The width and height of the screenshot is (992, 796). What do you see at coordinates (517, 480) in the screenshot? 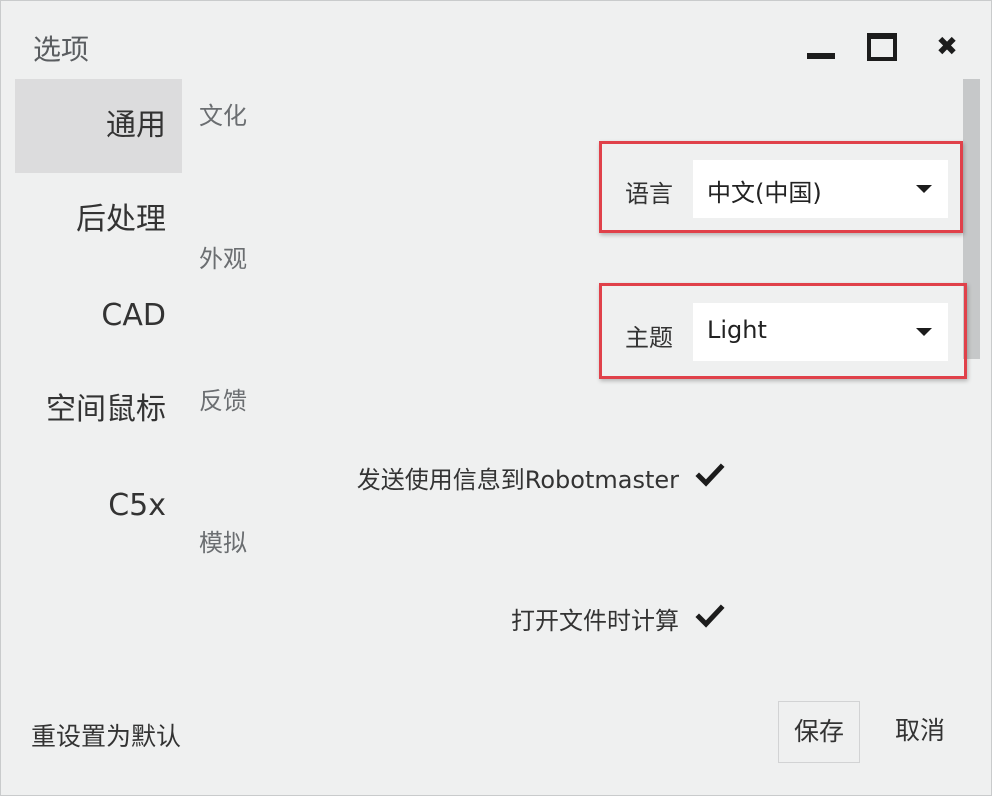
I see `send-usage-label: 发送使用信息到Robotmaster` at bounding box center [517, 480].